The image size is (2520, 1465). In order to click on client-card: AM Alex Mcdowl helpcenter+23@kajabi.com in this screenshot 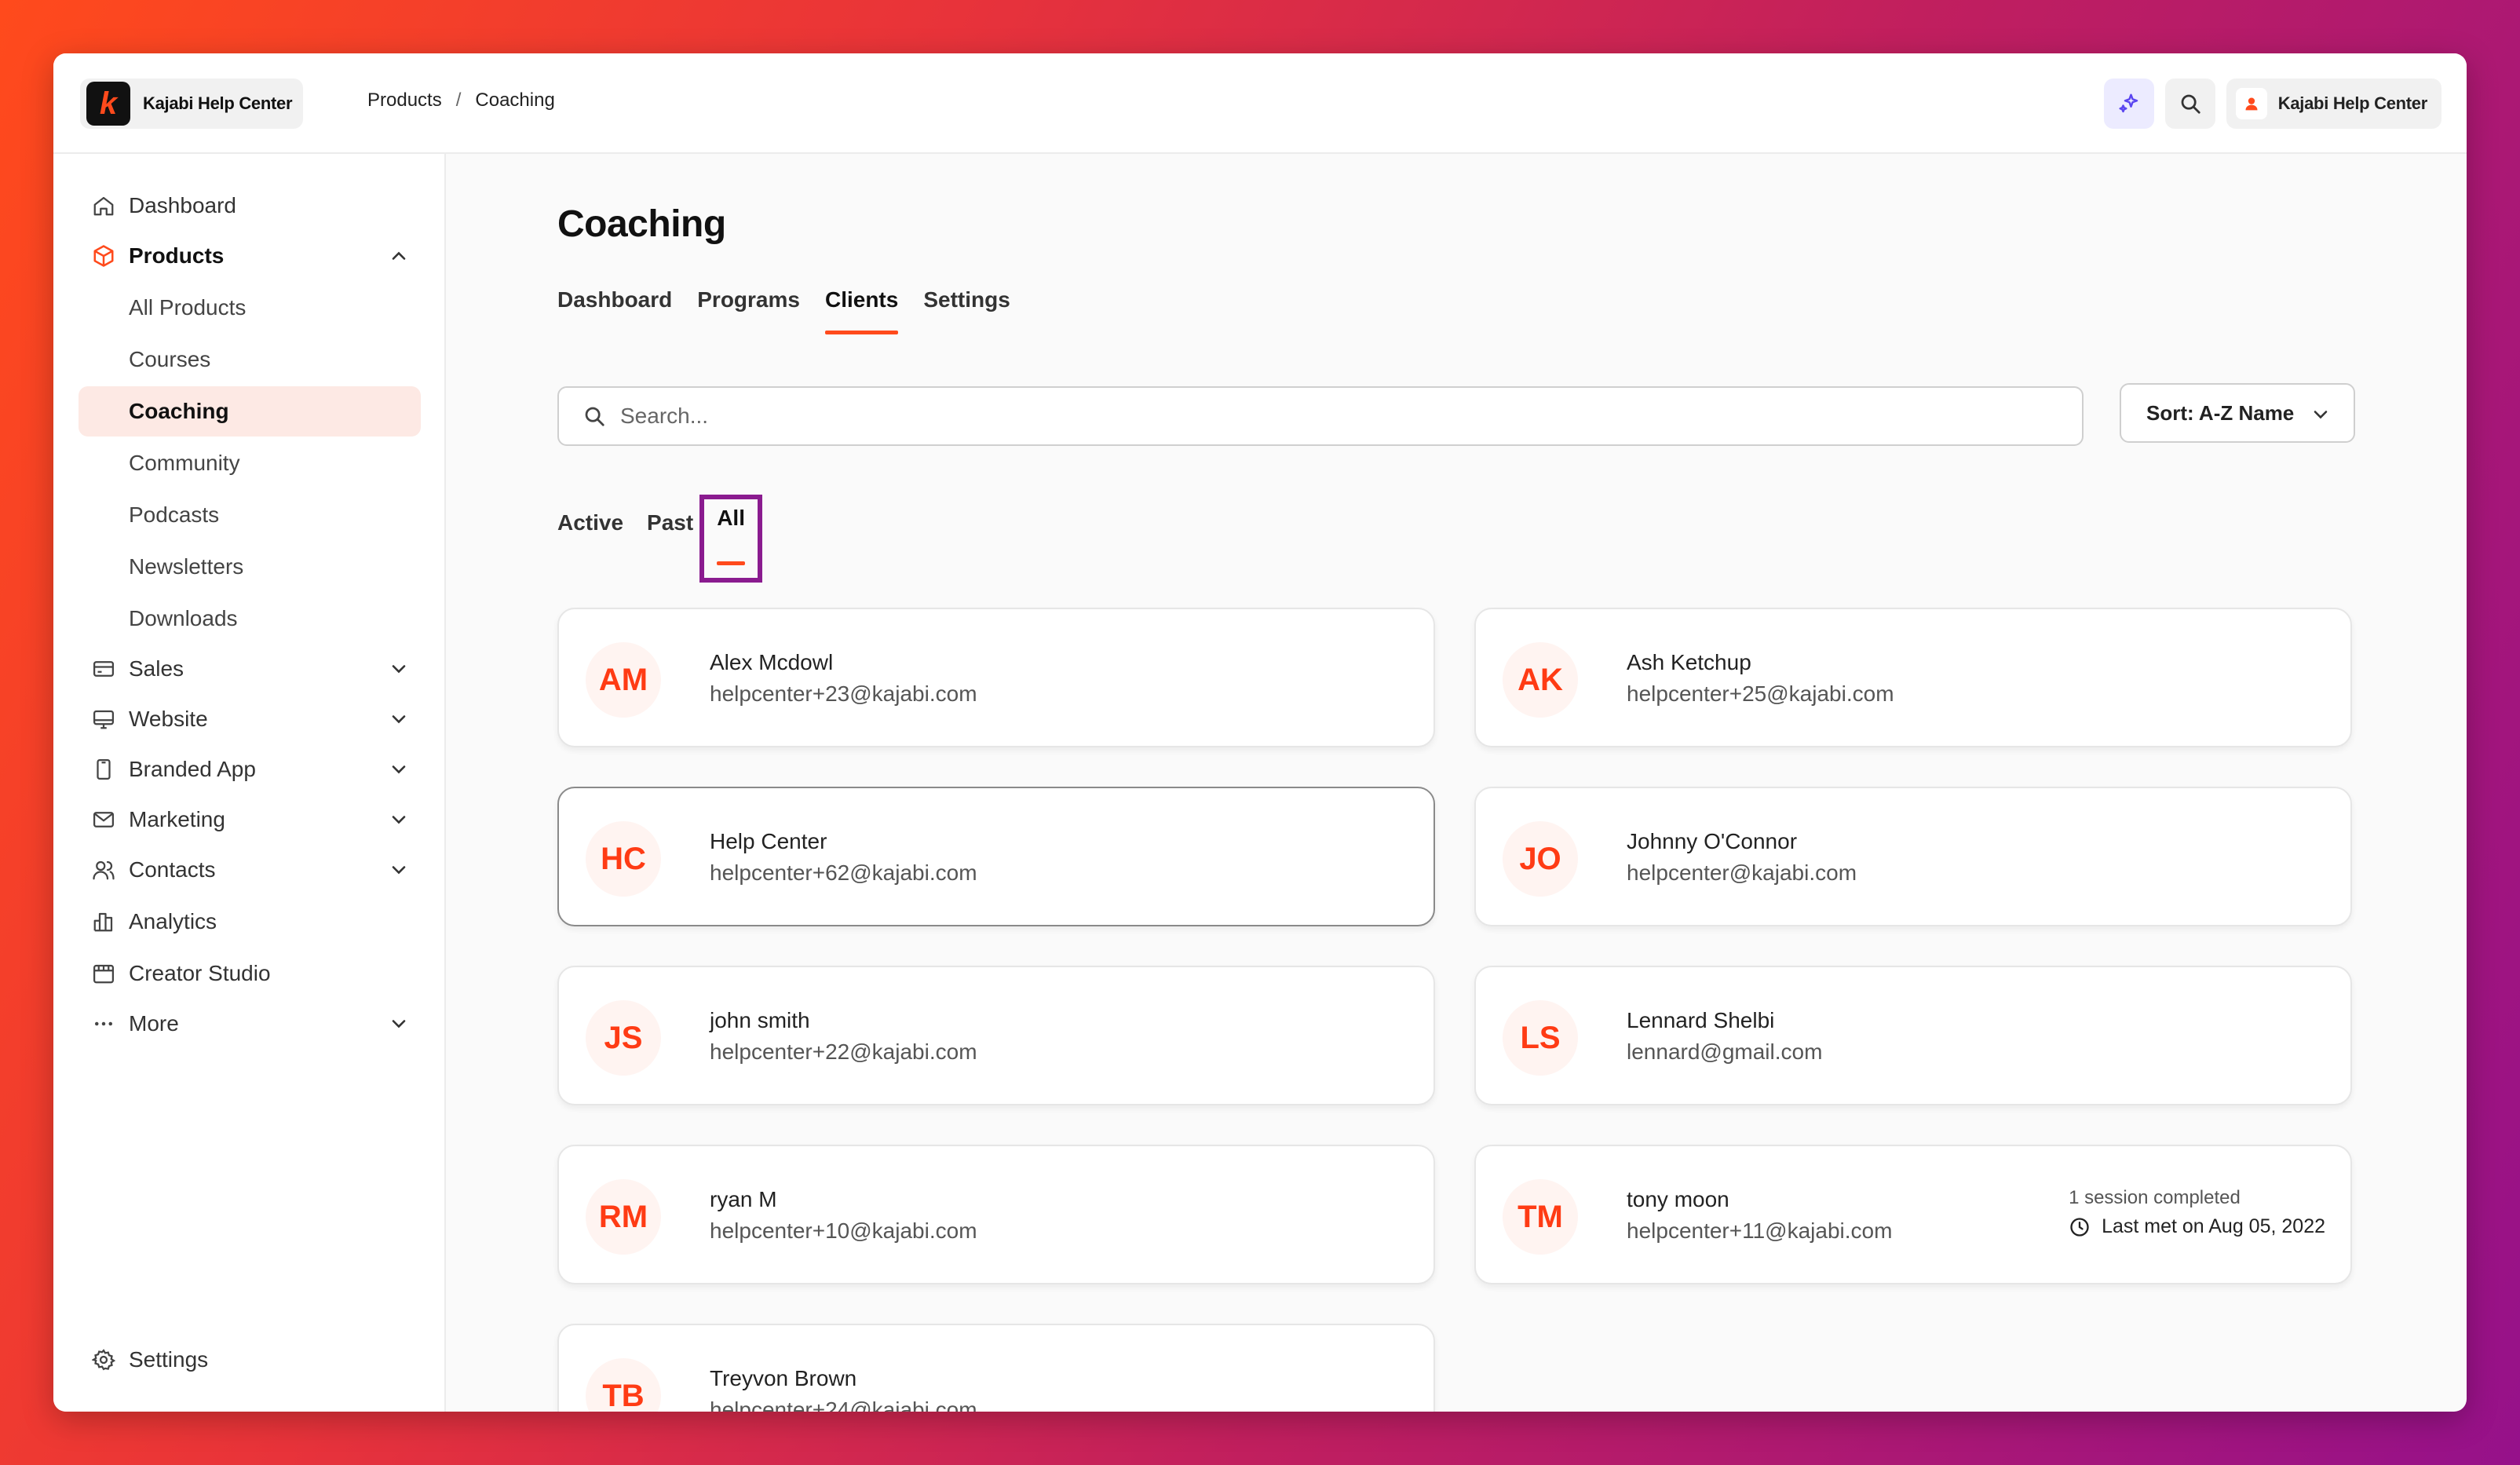, I will do `click(996, 677)`.